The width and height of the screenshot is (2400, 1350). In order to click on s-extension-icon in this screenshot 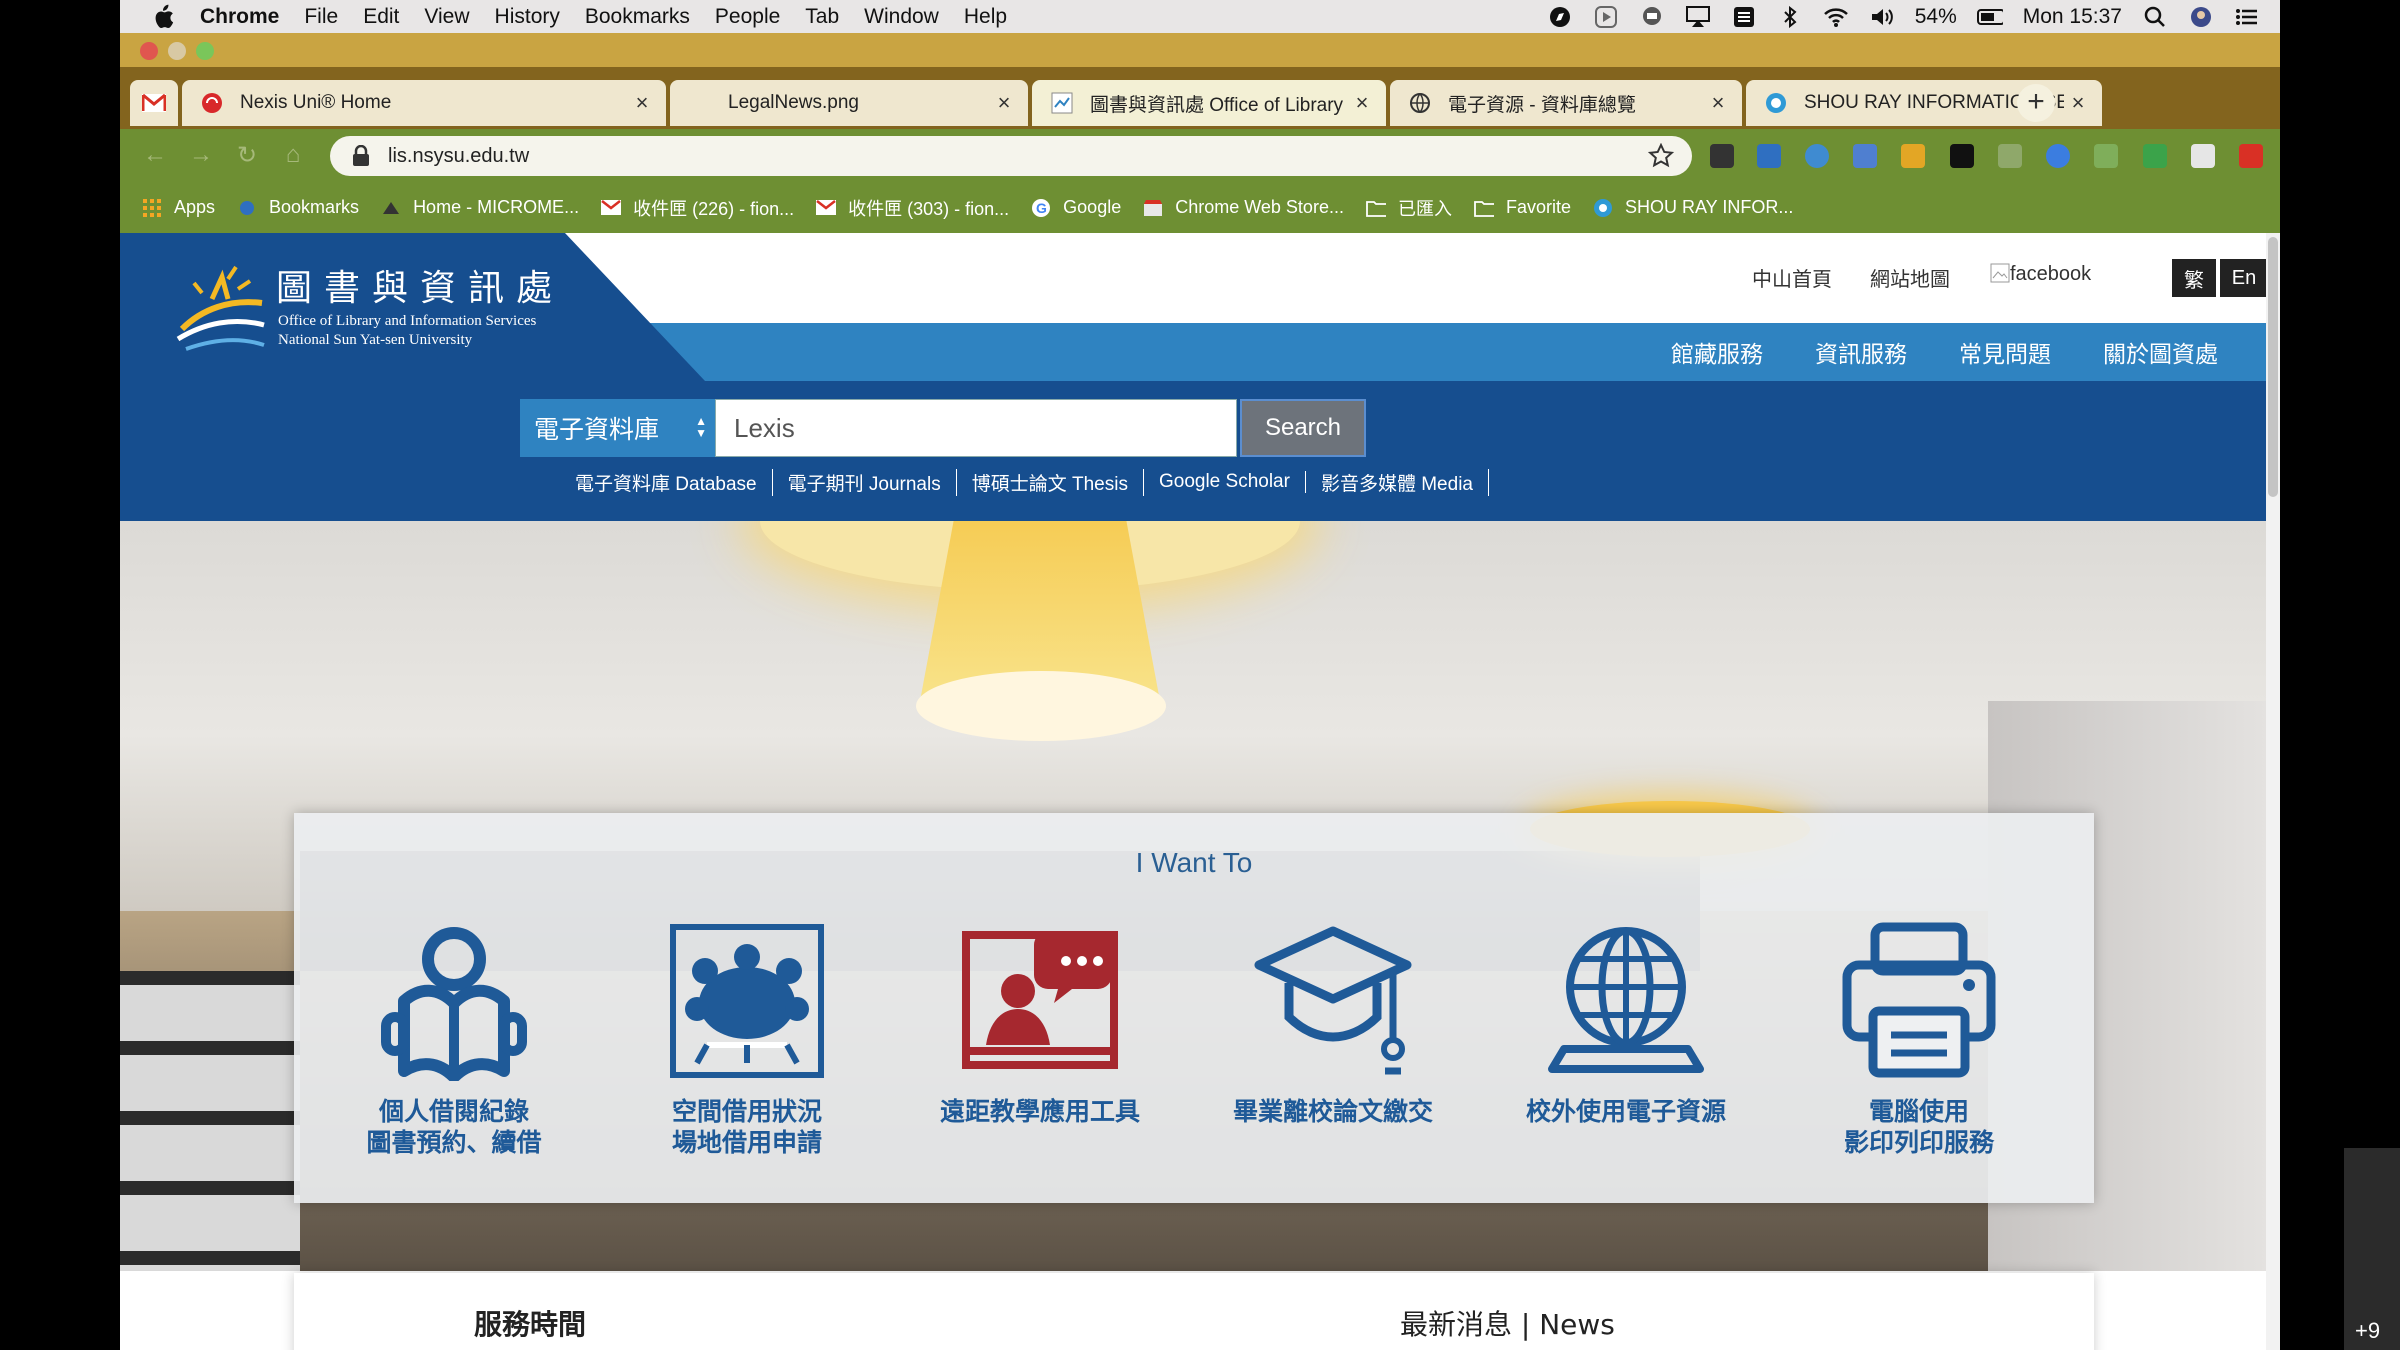, I will do `click(1769, 156)`.